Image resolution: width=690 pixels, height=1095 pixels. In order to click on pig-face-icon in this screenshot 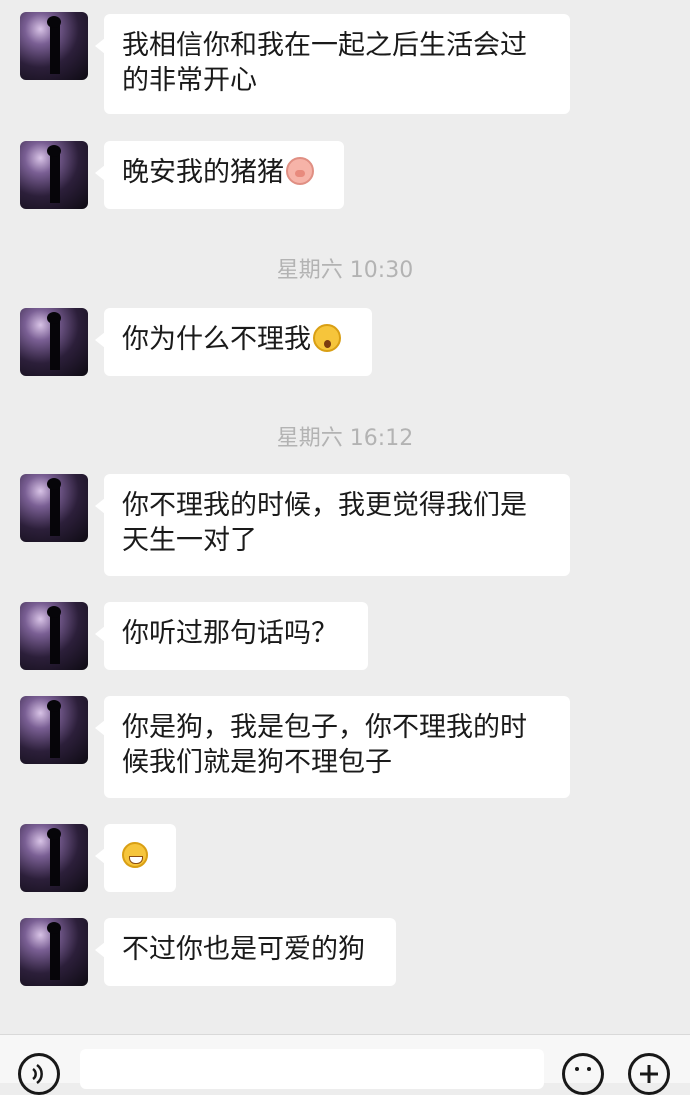, I will do `click(300, 171)`.